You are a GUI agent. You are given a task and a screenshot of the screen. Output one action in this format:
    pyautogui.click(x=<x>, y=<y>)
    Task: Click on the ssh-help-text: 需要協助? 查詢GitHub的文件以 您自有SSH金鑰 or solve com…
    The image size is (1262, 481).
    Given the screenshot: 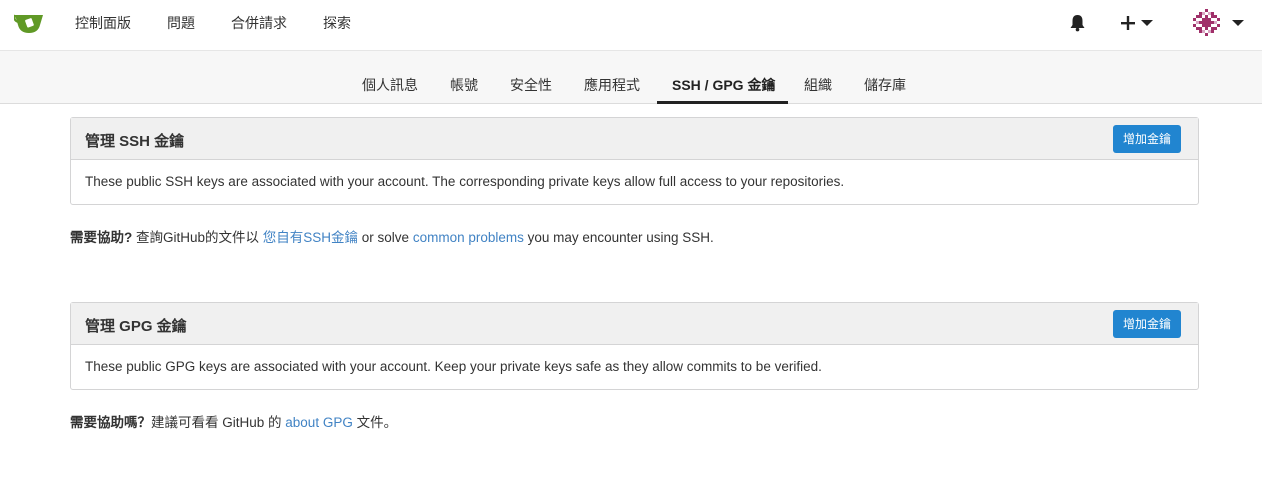 What is the action you would take?
    pyautogui.click(x=392, y=236)
    